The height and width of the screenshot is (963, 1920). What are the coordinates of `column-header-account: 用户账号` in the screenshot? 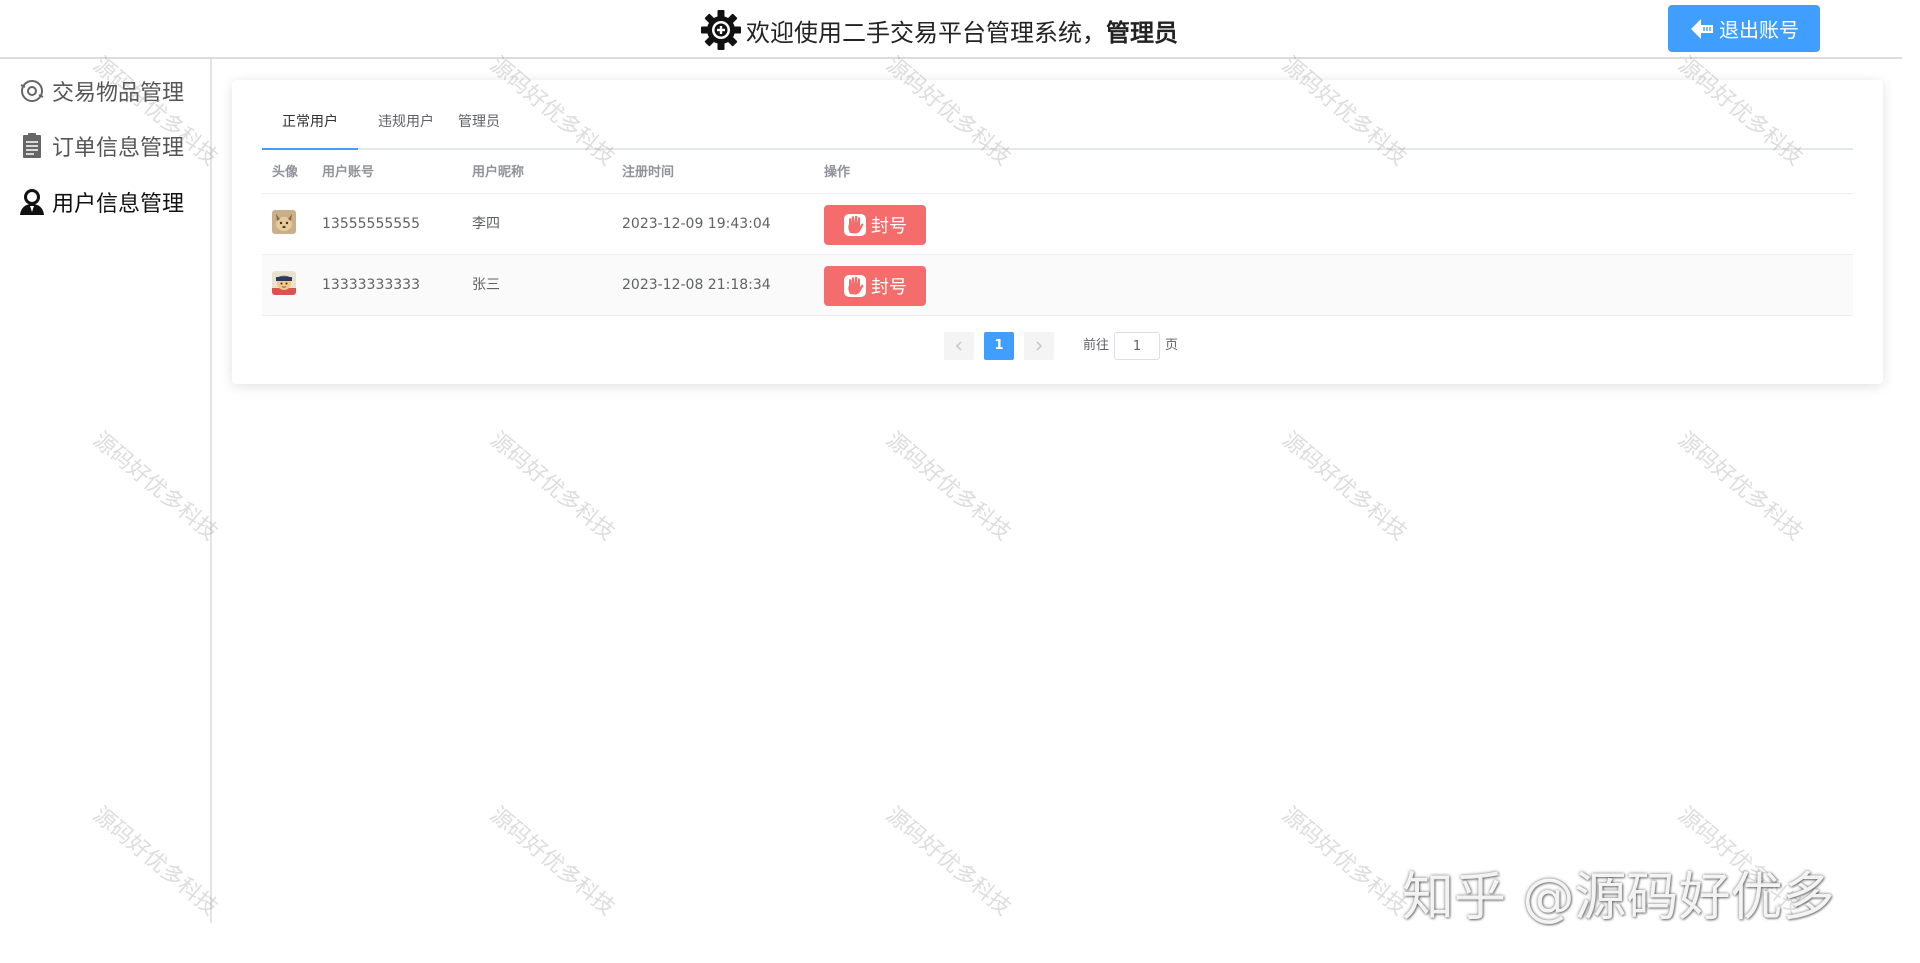 It's located at (348, 172).